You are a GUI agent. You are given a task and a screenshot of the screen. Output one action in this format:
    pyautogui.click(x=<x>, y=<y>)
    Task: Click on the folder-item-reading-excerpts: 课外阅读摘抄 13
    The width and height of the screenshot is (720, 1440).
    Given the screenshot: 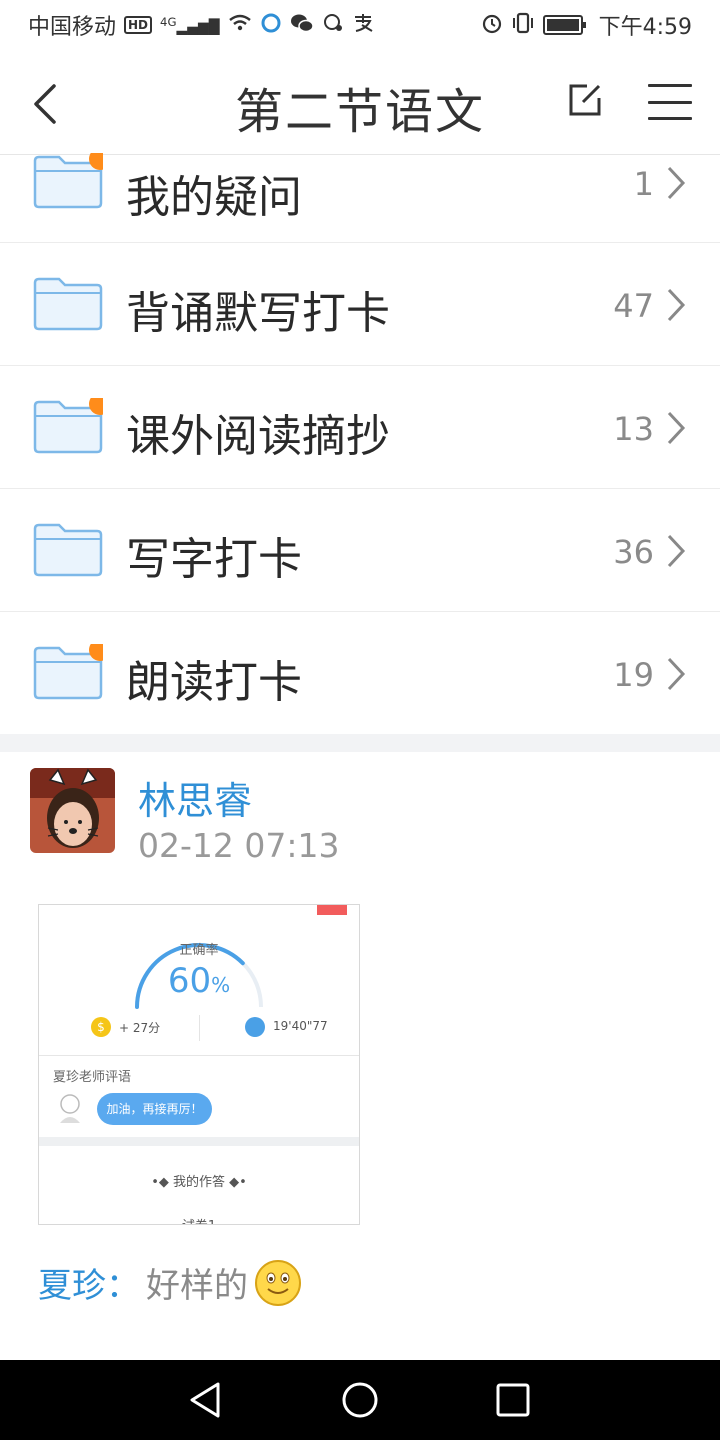 What is the action you would take?
    pyautogui.click(x=360, y=427)
    